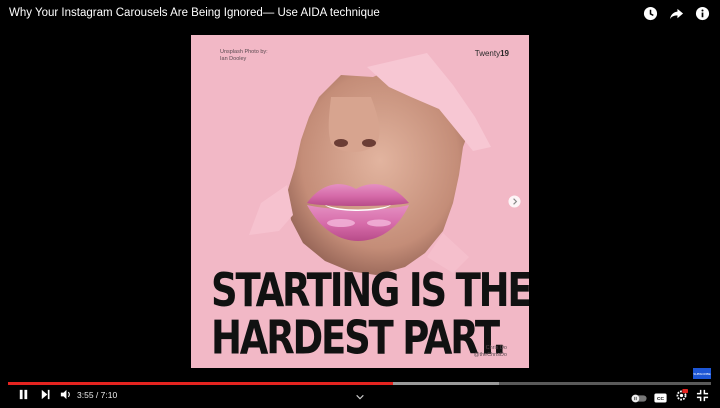 This screenshot has width=720, height=408. What do you see at coordinates (514, 201) in the screenshot?
I see `next-slide-arrow-icon` at bounding box center [514, 201].